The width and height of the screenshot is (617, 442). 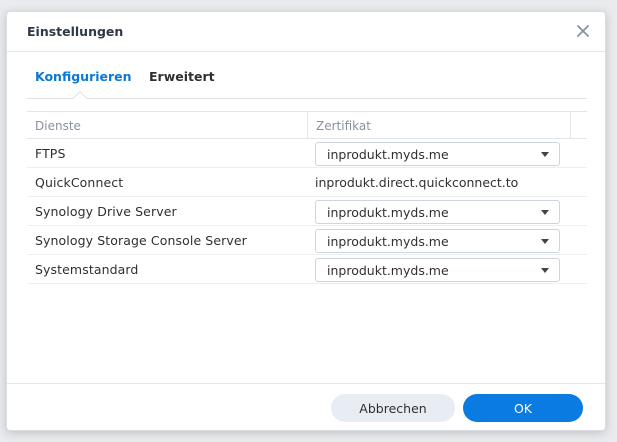 I want to click on table-row: FTPS inprodukt.myds.me, so click(x=307, y=153).